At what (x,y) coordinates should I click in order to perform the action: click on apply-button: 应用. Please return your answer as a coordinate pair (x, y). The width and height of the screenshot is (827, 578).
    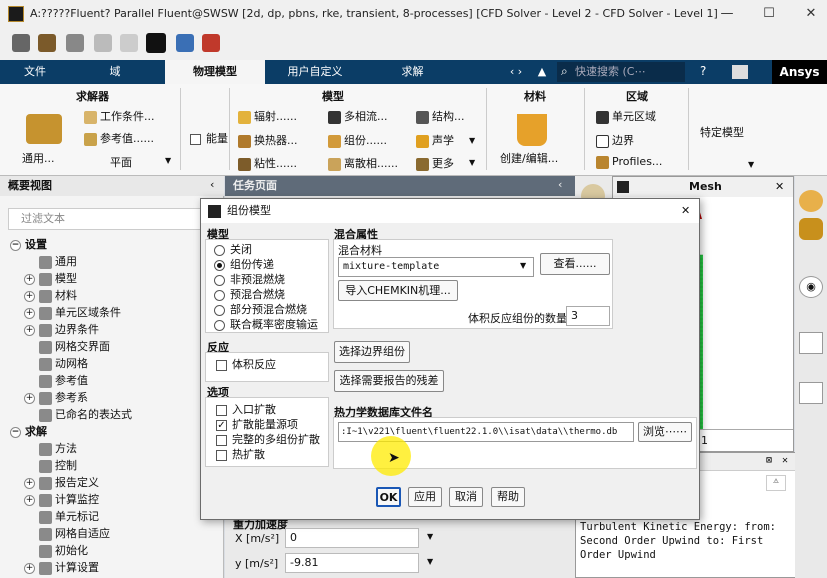
    Looking at the image, I should click on (425, 497).